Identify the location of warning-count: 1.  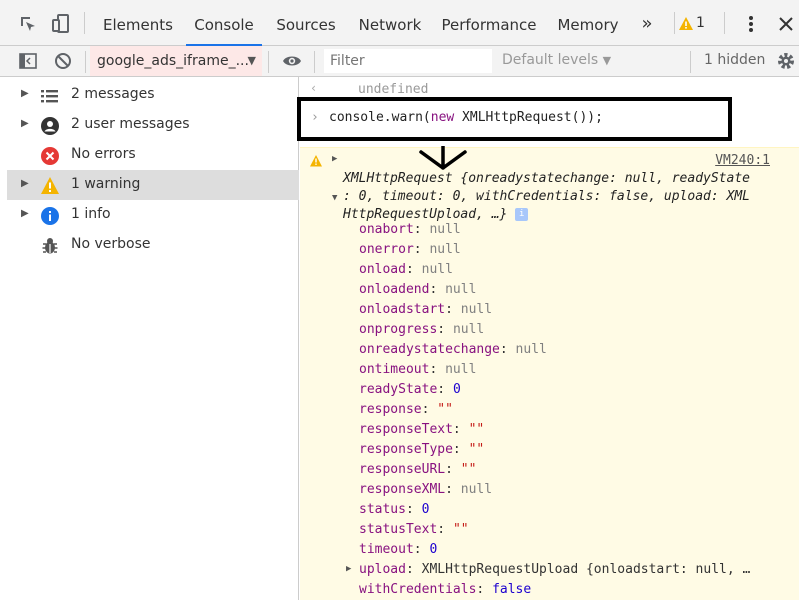
(700, 23).